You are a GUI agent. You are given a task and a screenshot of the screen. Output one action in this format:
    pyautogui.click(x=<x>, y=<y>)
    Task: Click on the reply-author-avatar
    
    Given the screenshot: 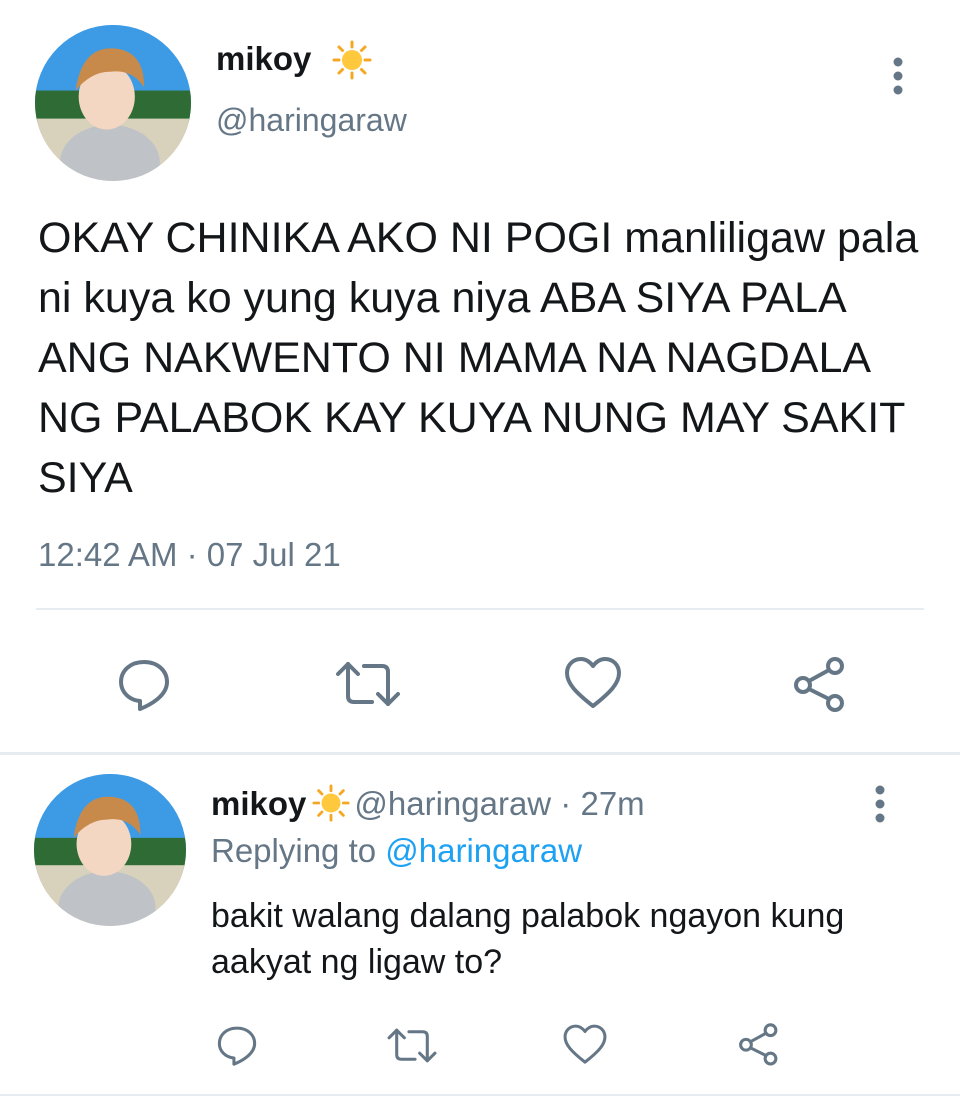 What is the action you would take?
    pyautogui.click(x=110, y=850)
    